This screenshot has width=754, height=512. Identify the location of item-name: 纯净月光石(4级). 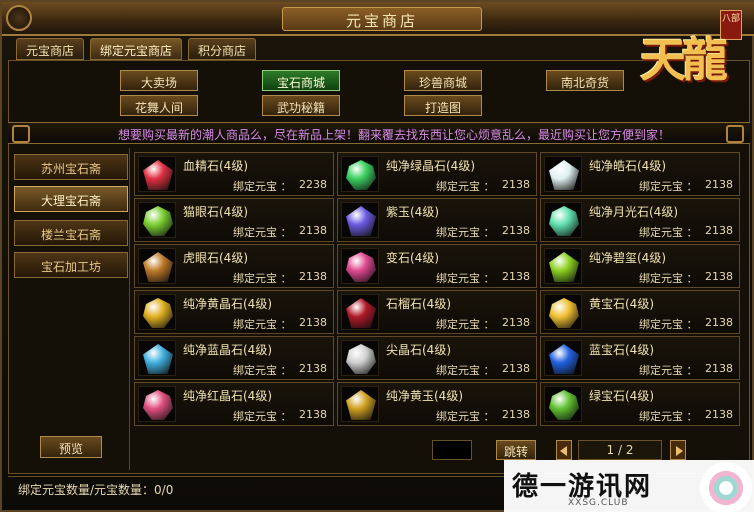
(633, 212).